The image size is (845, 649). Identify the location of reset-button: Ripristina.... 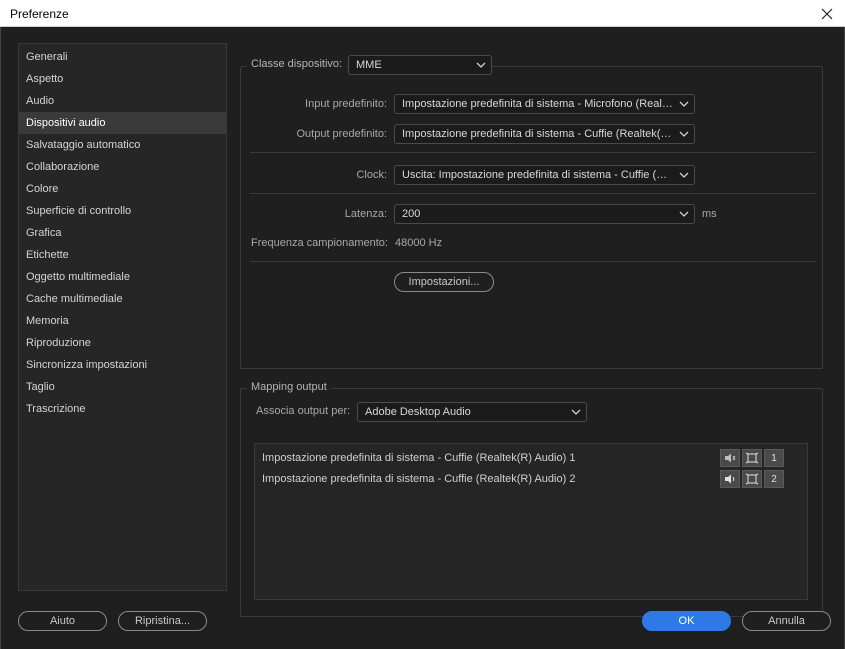
(162, 621).